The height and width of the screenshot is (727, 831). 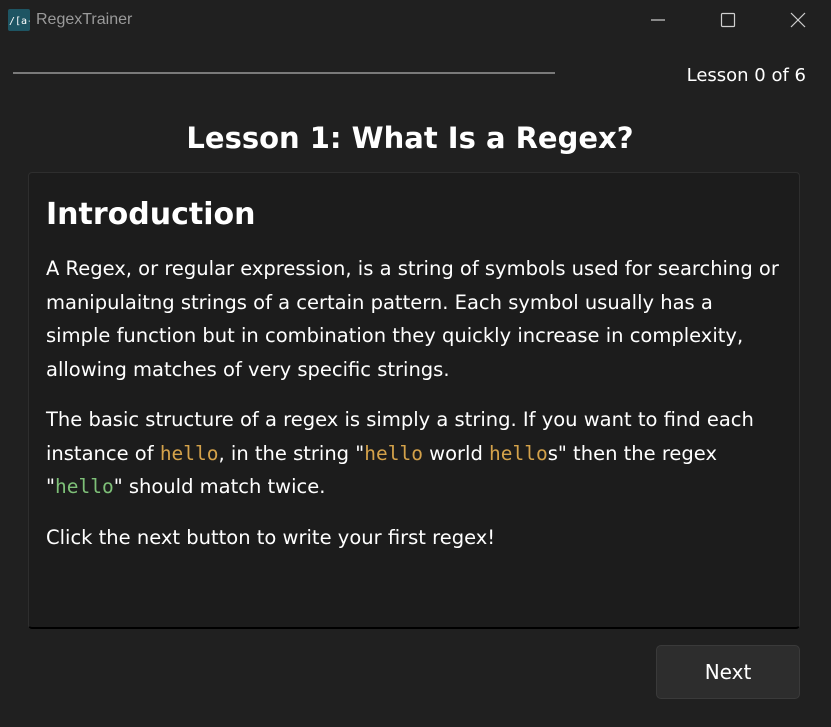 I want to click on maximize-button, so click(x=728, y=20).